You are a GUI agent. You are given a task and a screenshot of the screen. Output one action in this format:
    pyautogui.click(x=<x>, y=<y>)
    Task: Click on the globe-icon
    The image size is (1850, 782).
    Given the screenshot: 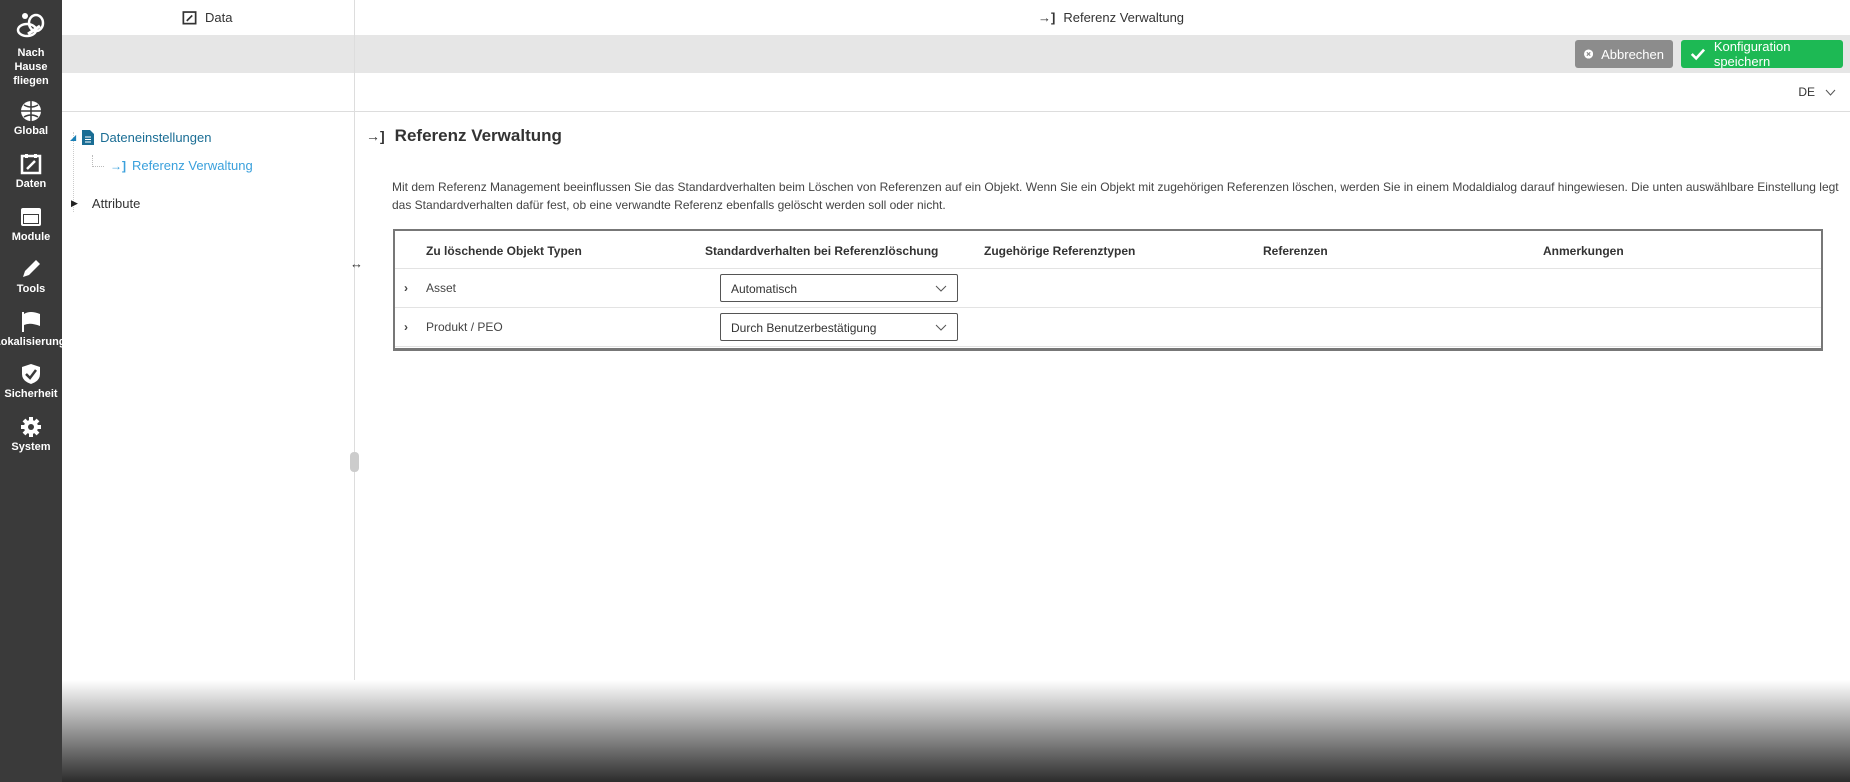 What is the action you would take?
    pyautogui.click(x=31, y=111)
    